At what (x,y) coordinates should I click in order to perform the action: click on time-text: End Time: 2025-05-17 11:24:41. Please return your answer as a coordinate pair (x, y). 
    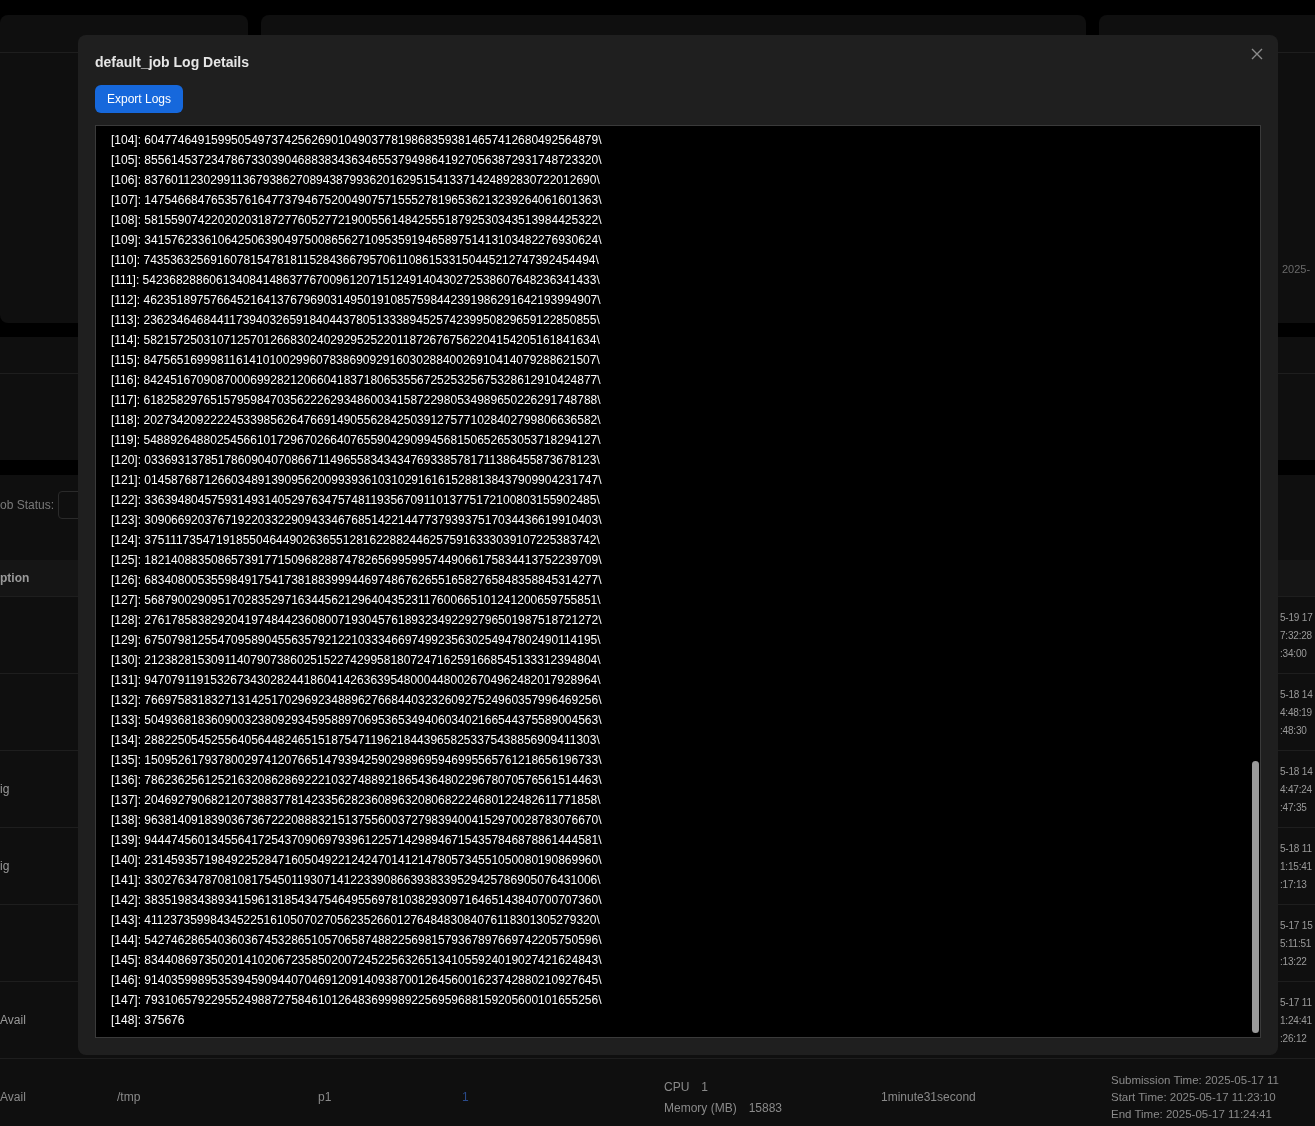
    Looking at the image, I should click on (1192, 1114).